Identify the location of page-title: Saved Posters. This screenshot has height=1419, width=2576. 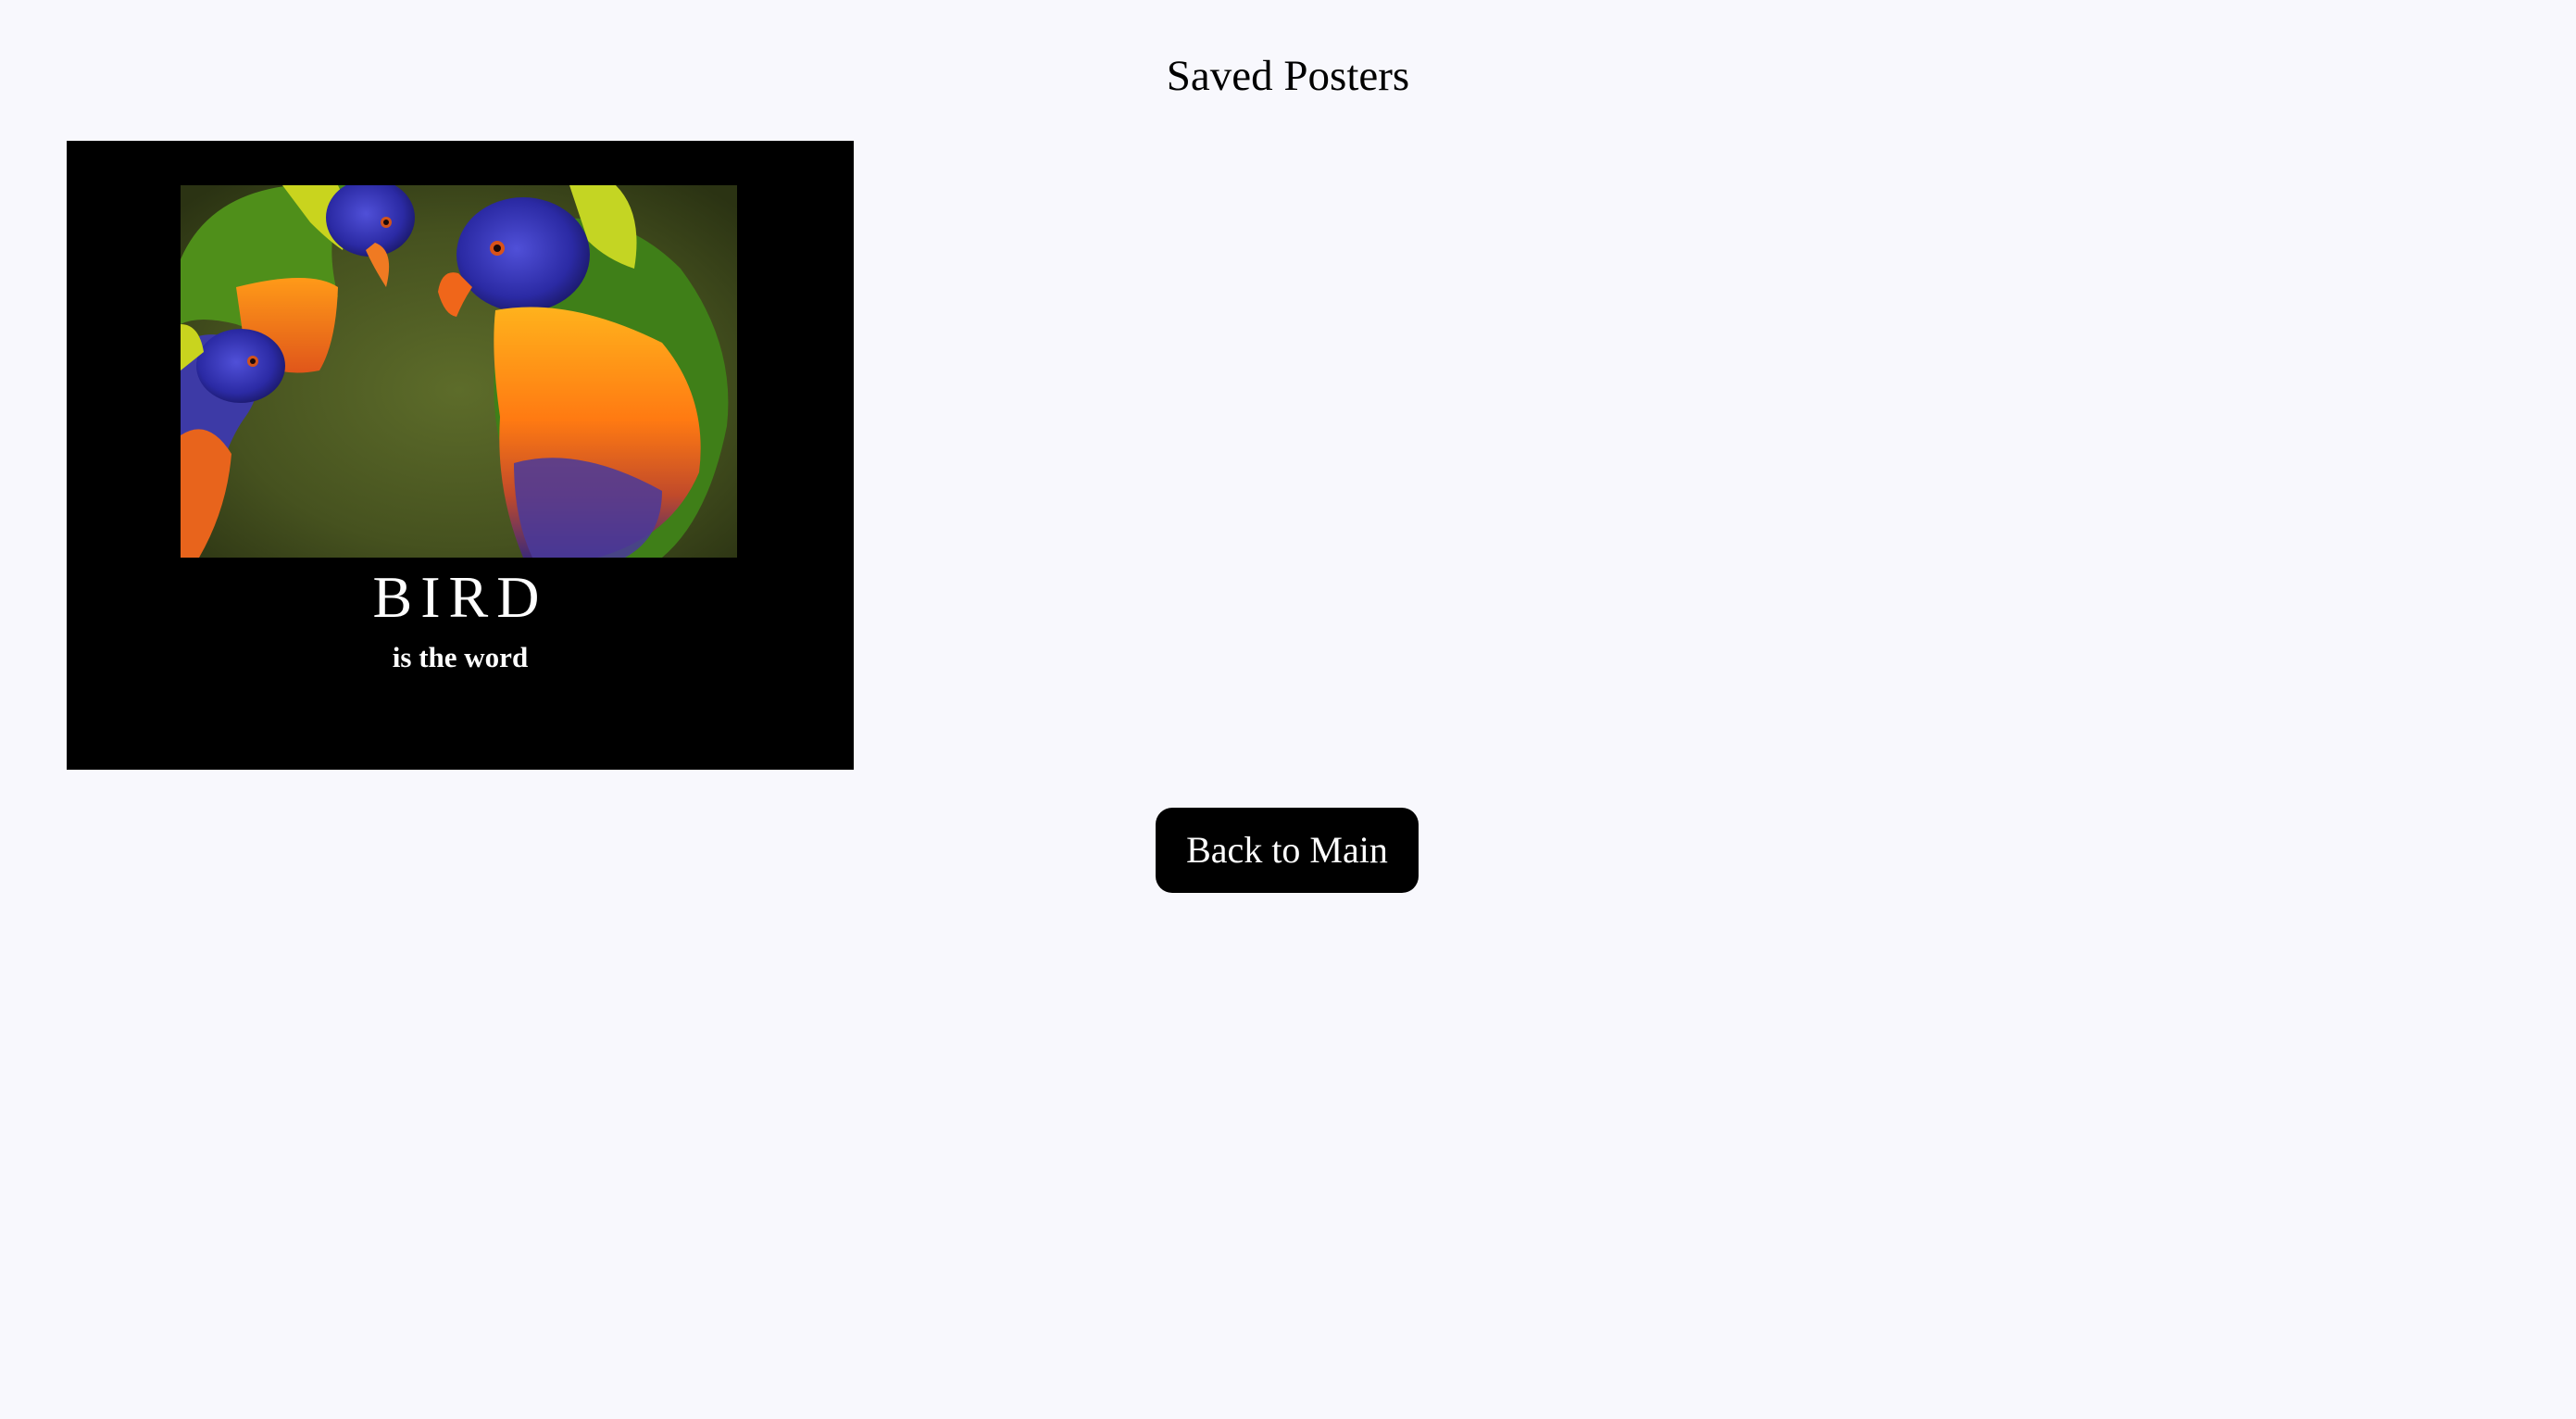
(1288, 76).